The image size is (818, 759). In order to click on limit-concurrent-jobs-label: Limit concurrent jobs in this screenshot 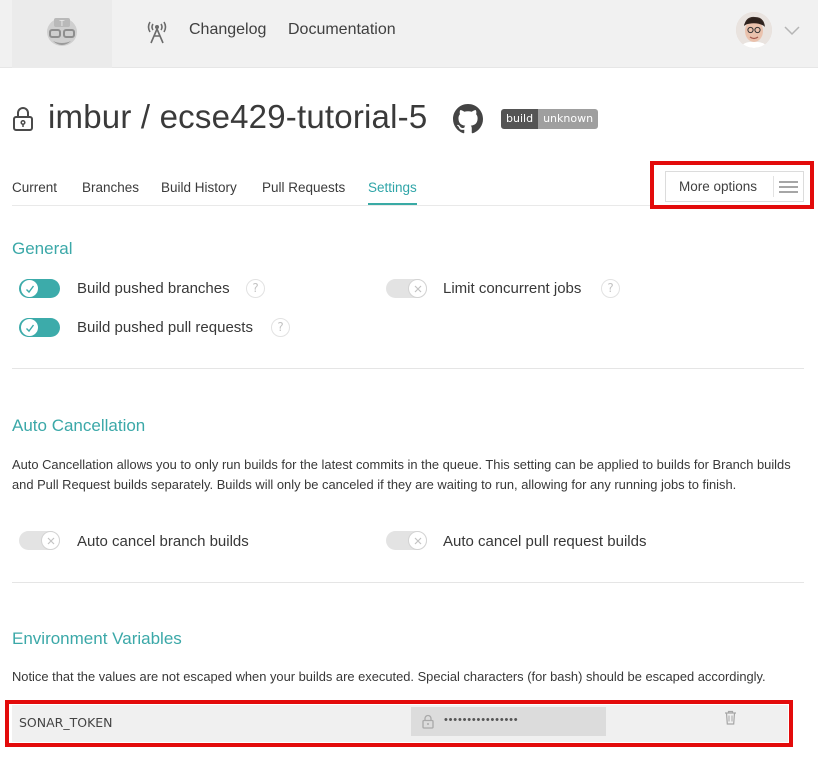, I will do `click(512, 288)`.